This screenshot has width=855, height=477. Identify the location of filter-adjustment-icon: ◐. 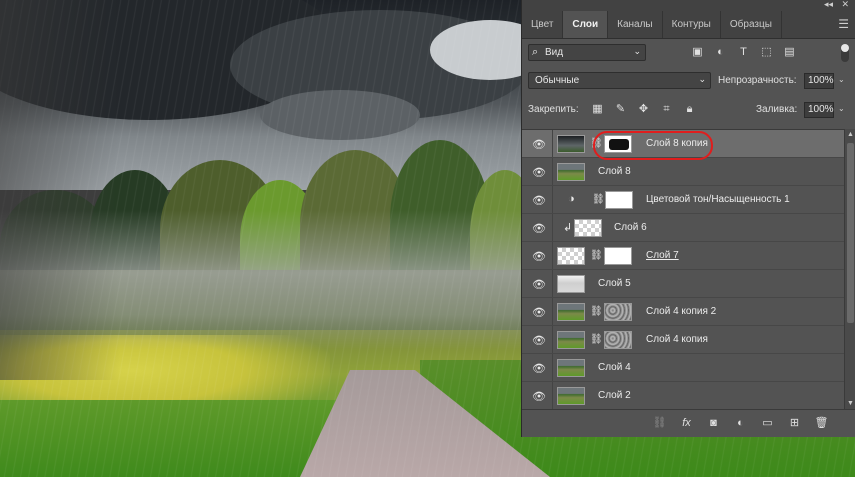
(720, 52).